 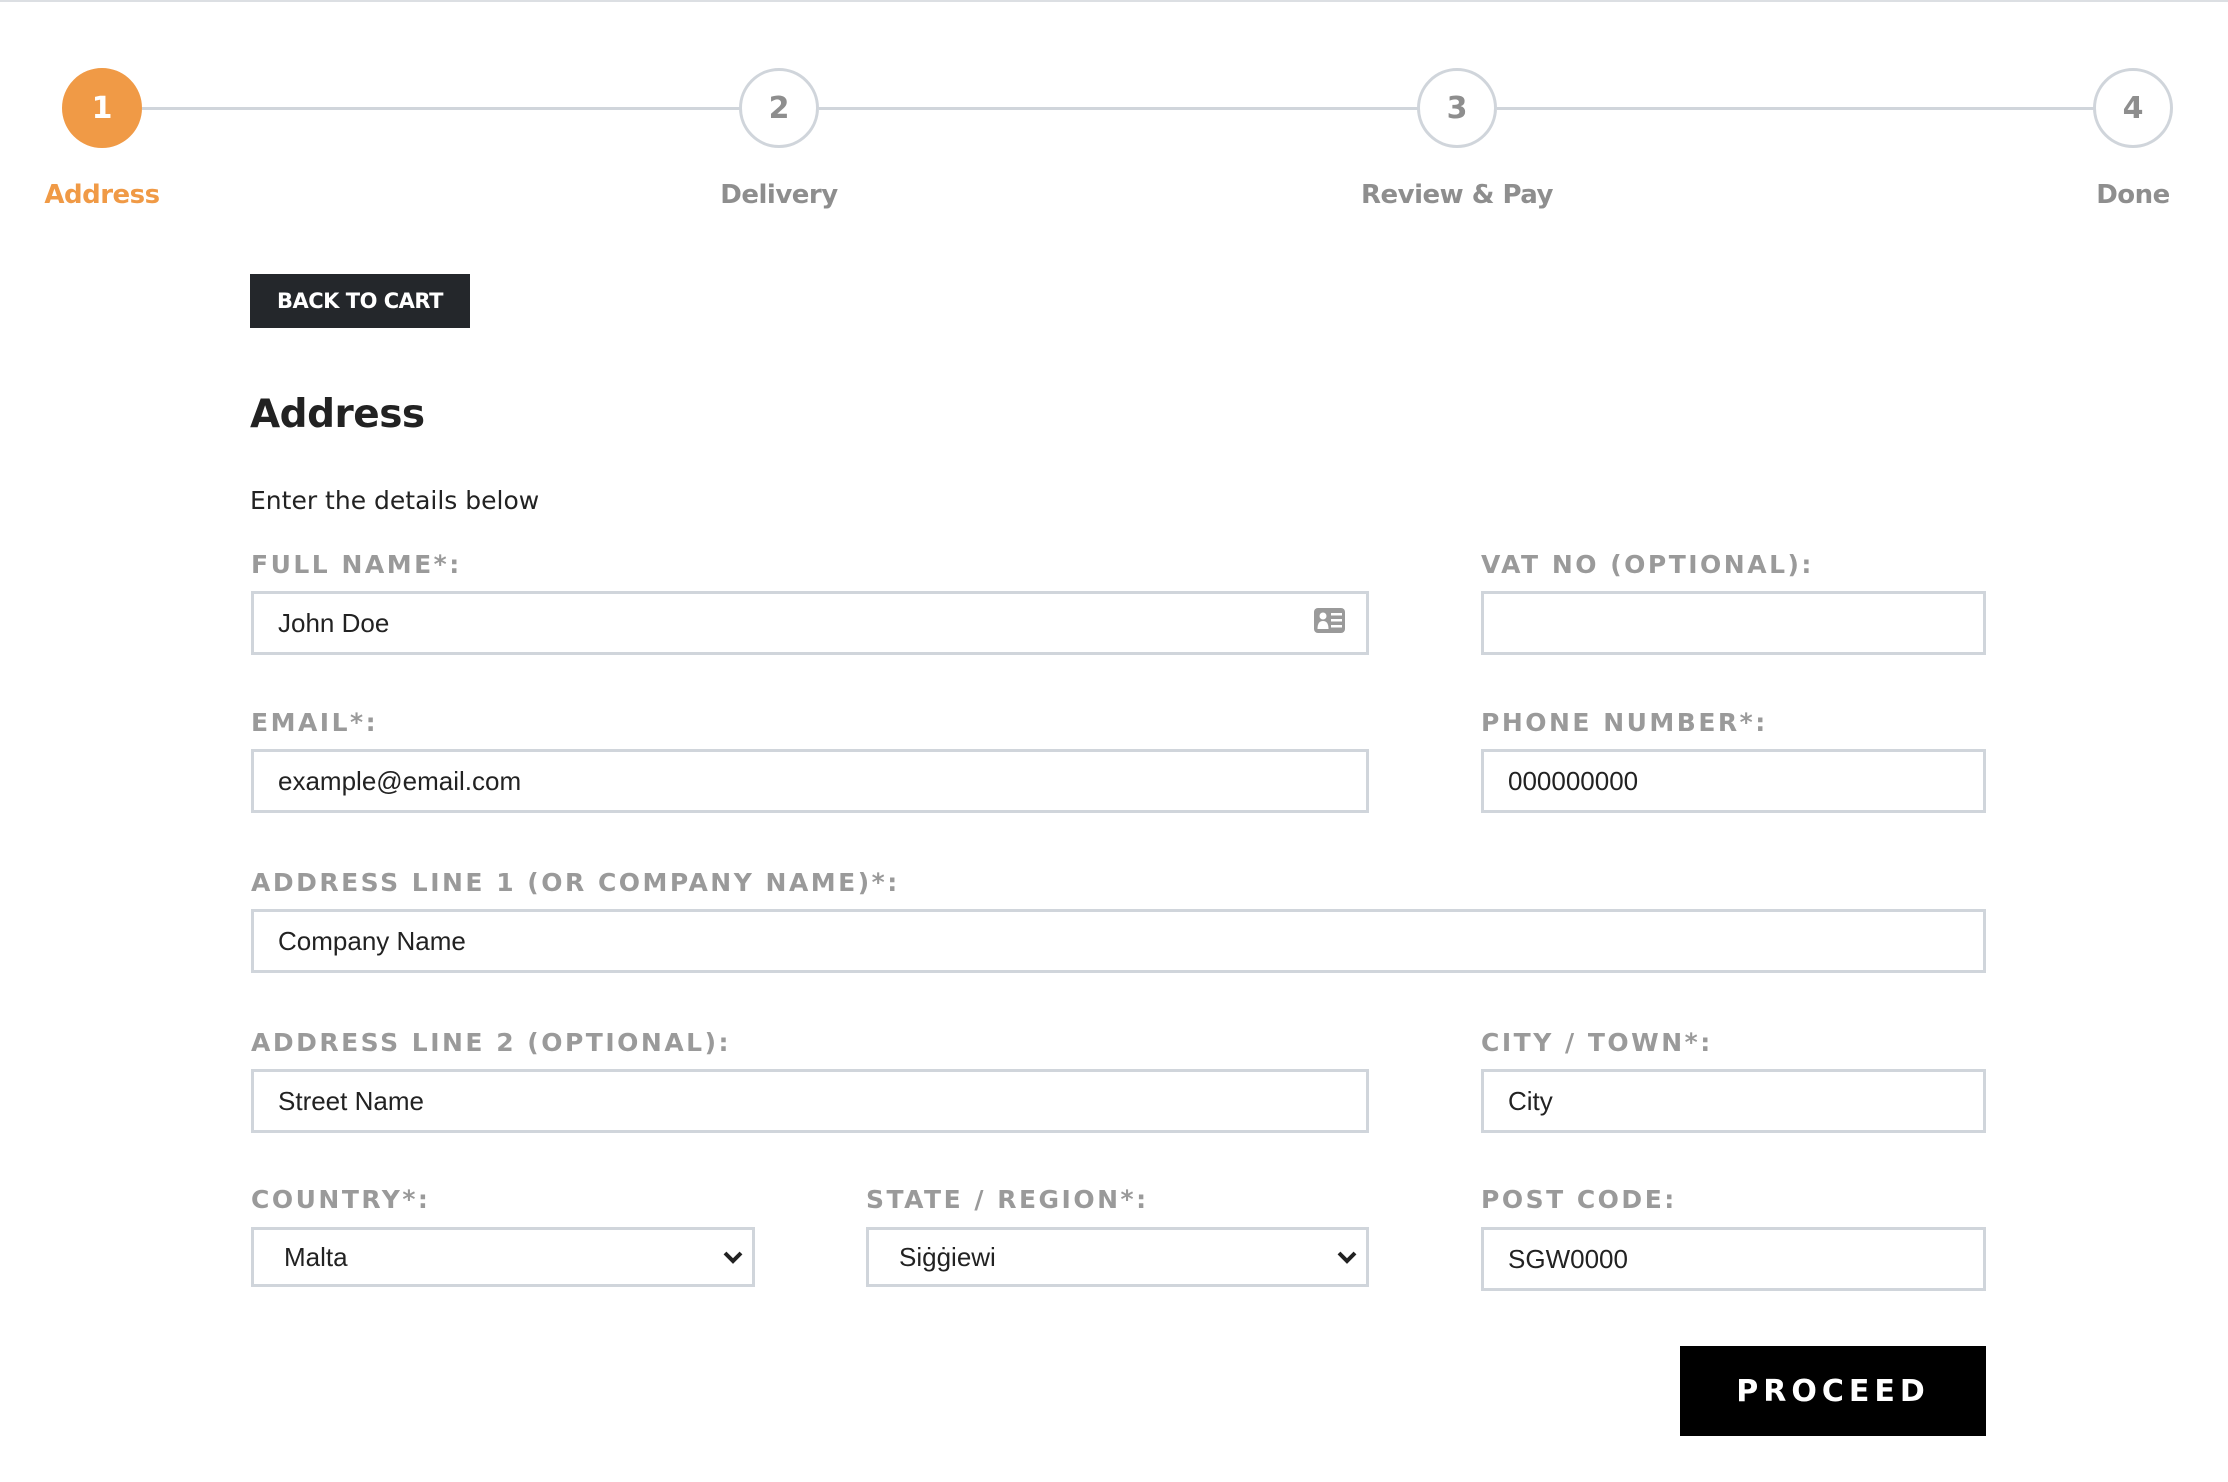 What do you see at coordinates (575, 882) in the screenshot?
I see `address-line-1-label: ADDRESS LINE 1 (OR COMPANY NAME)*:` at bounding box center [575, 882].